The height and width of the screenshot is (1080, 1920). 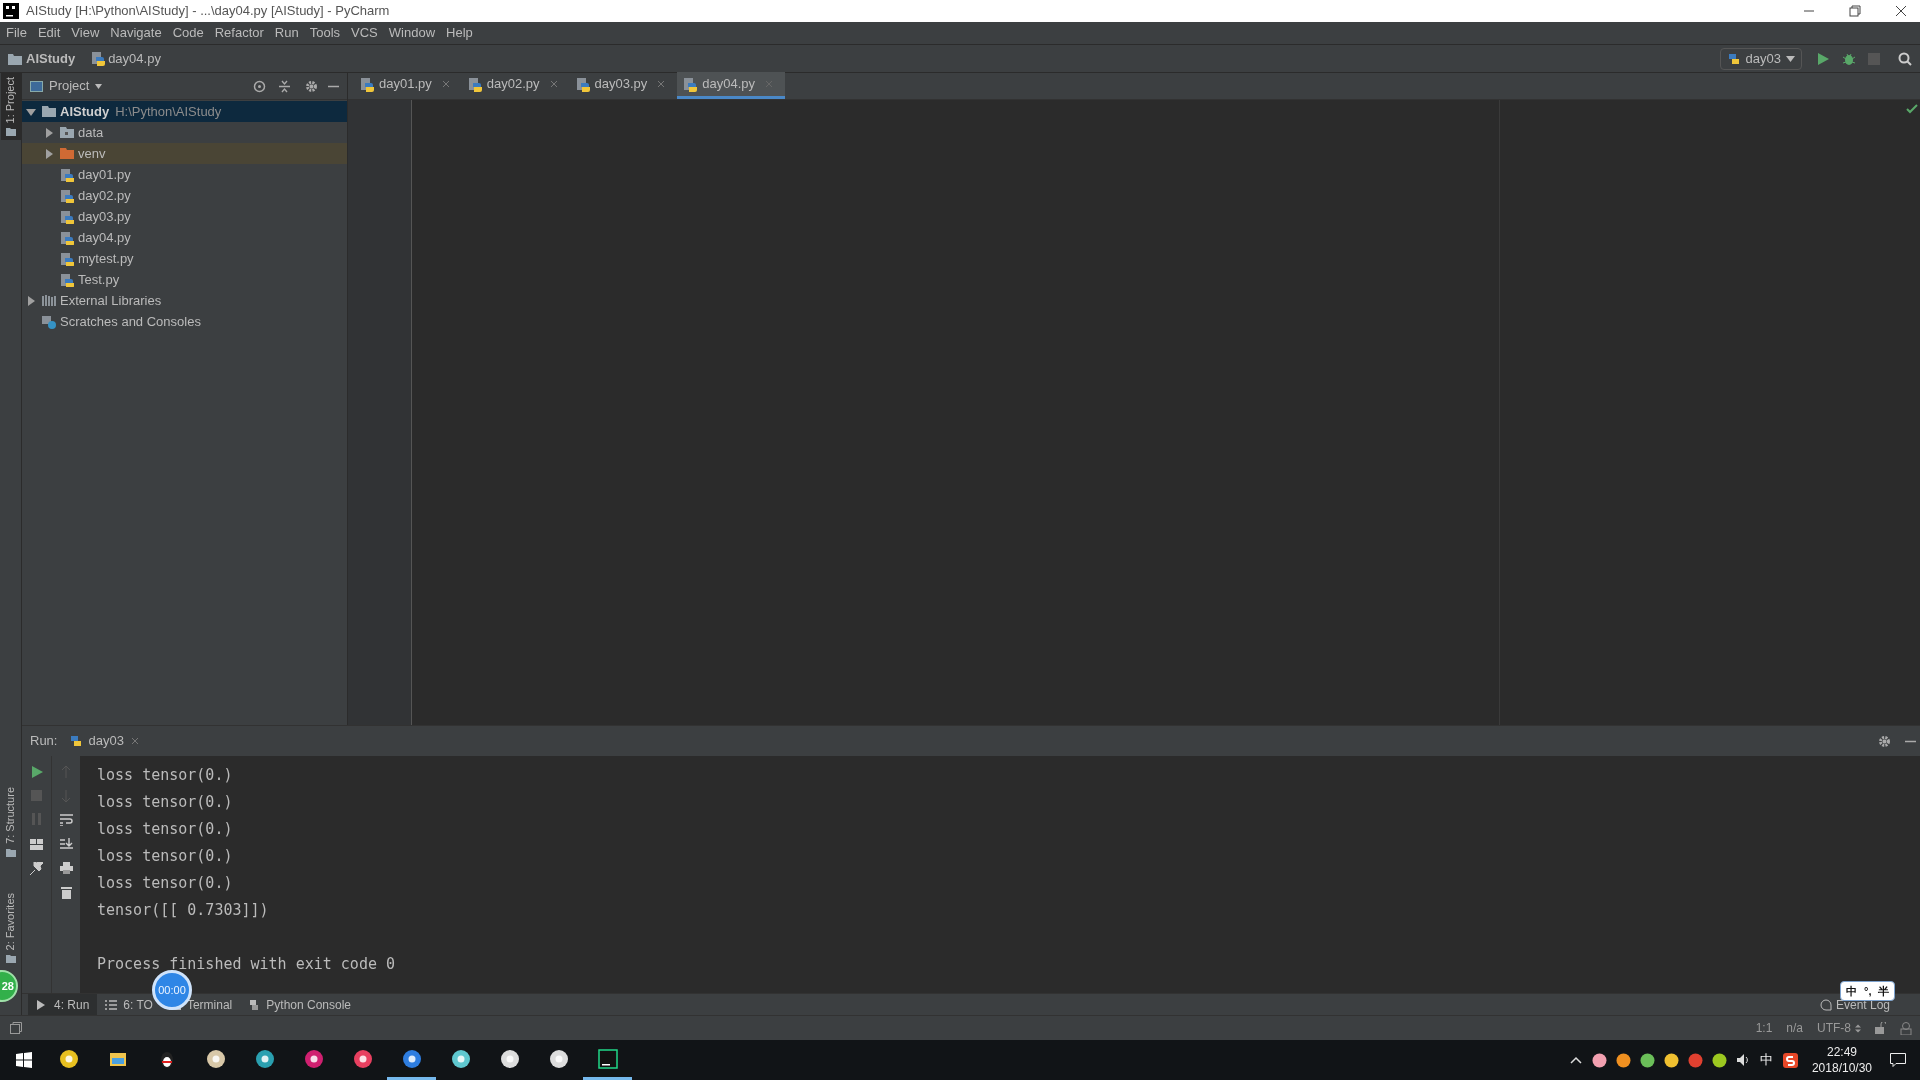 I want to click on window-title: AIStudy [H:\Python\AIStudy] - ...\day04.py [AIStudy] - PyCharm, so click(x=208, y=11).